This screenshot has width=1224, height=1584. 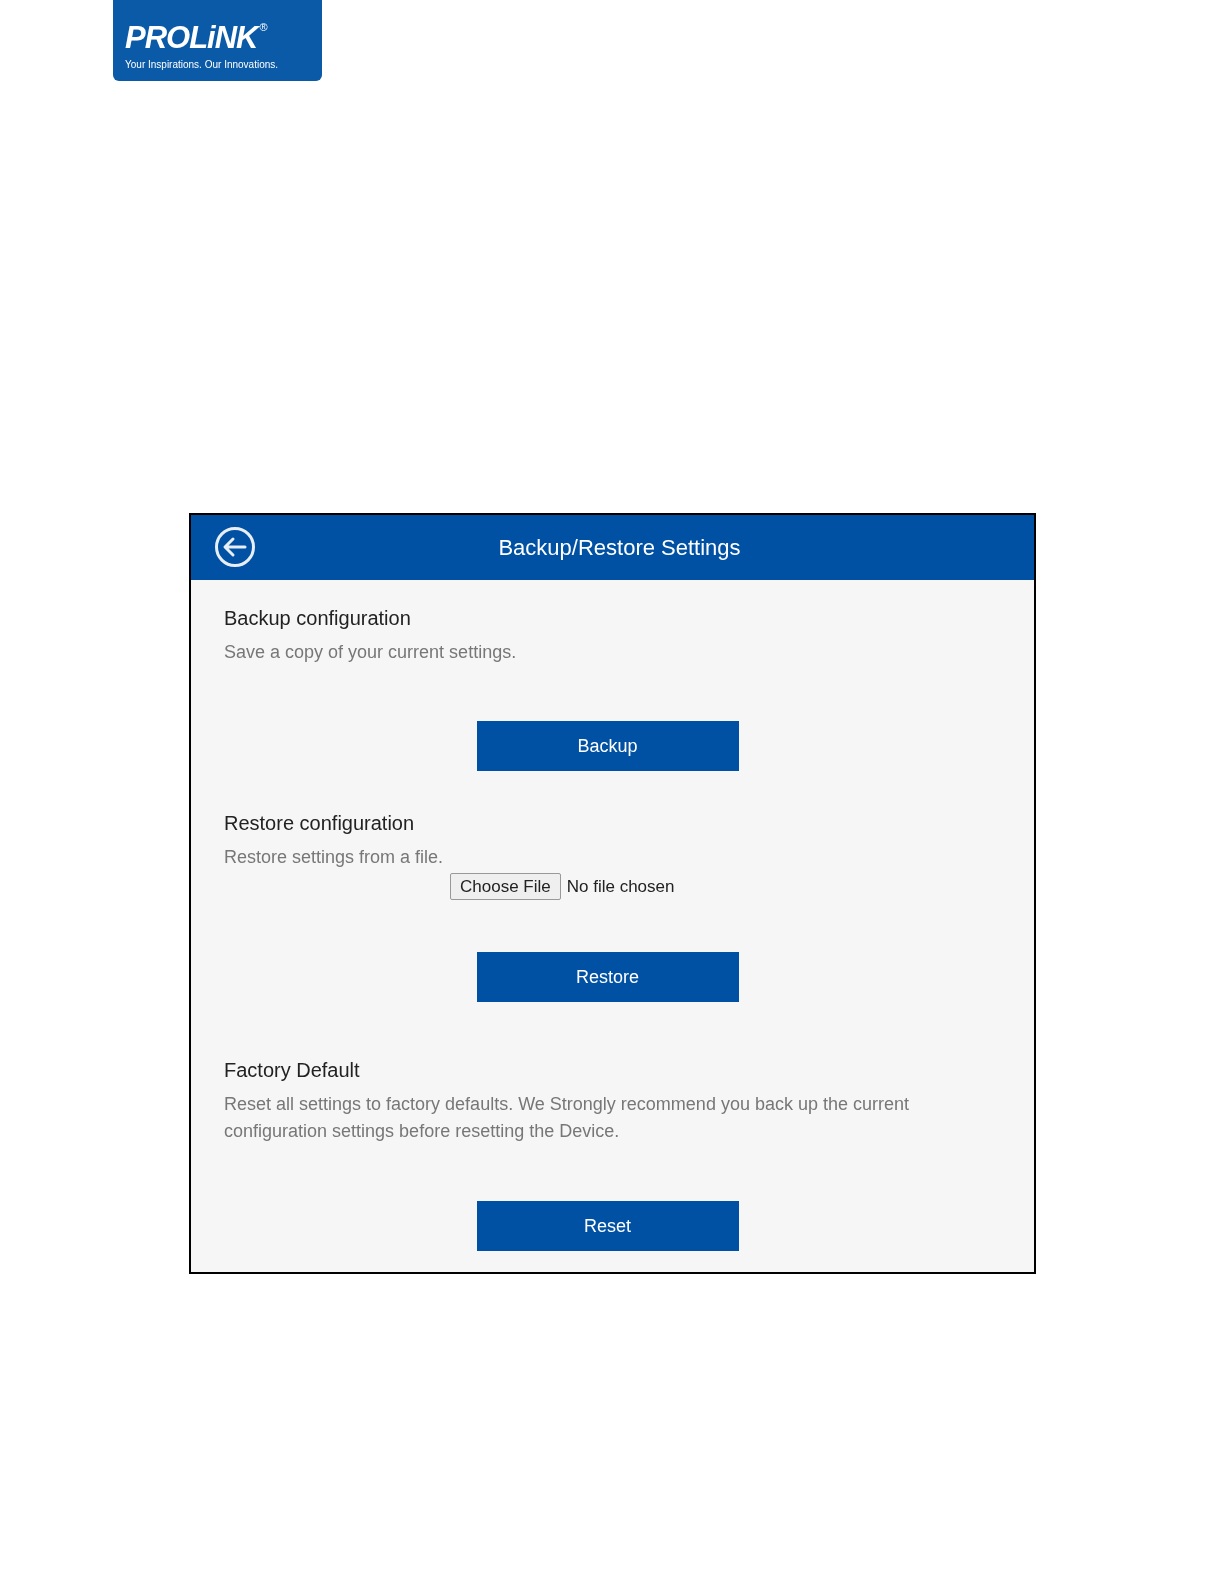 I want to click on section-description: Reset all settings to factory defaults. We Strongly recommend you back up the current configuration settings before resetting the Device., so click(x=567, y=1118).